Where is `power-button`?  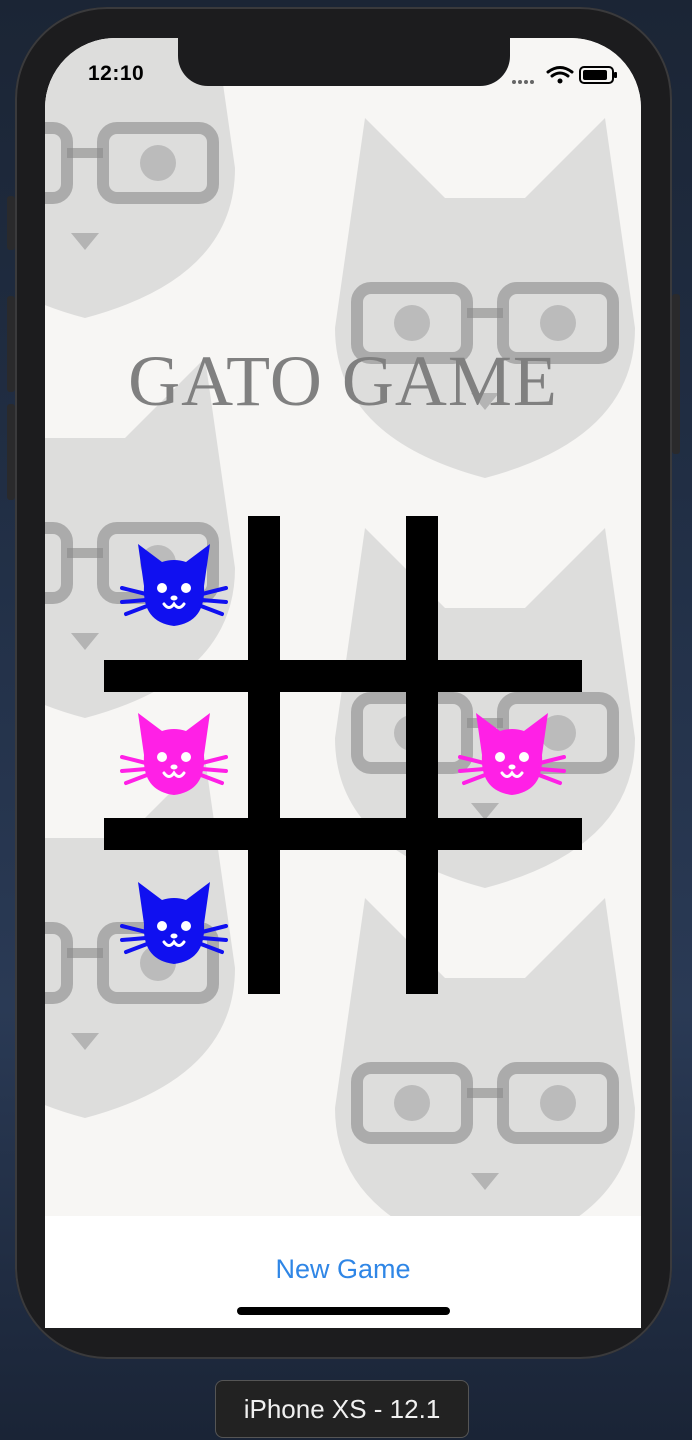 power-button is located at coordinates (676, 374).